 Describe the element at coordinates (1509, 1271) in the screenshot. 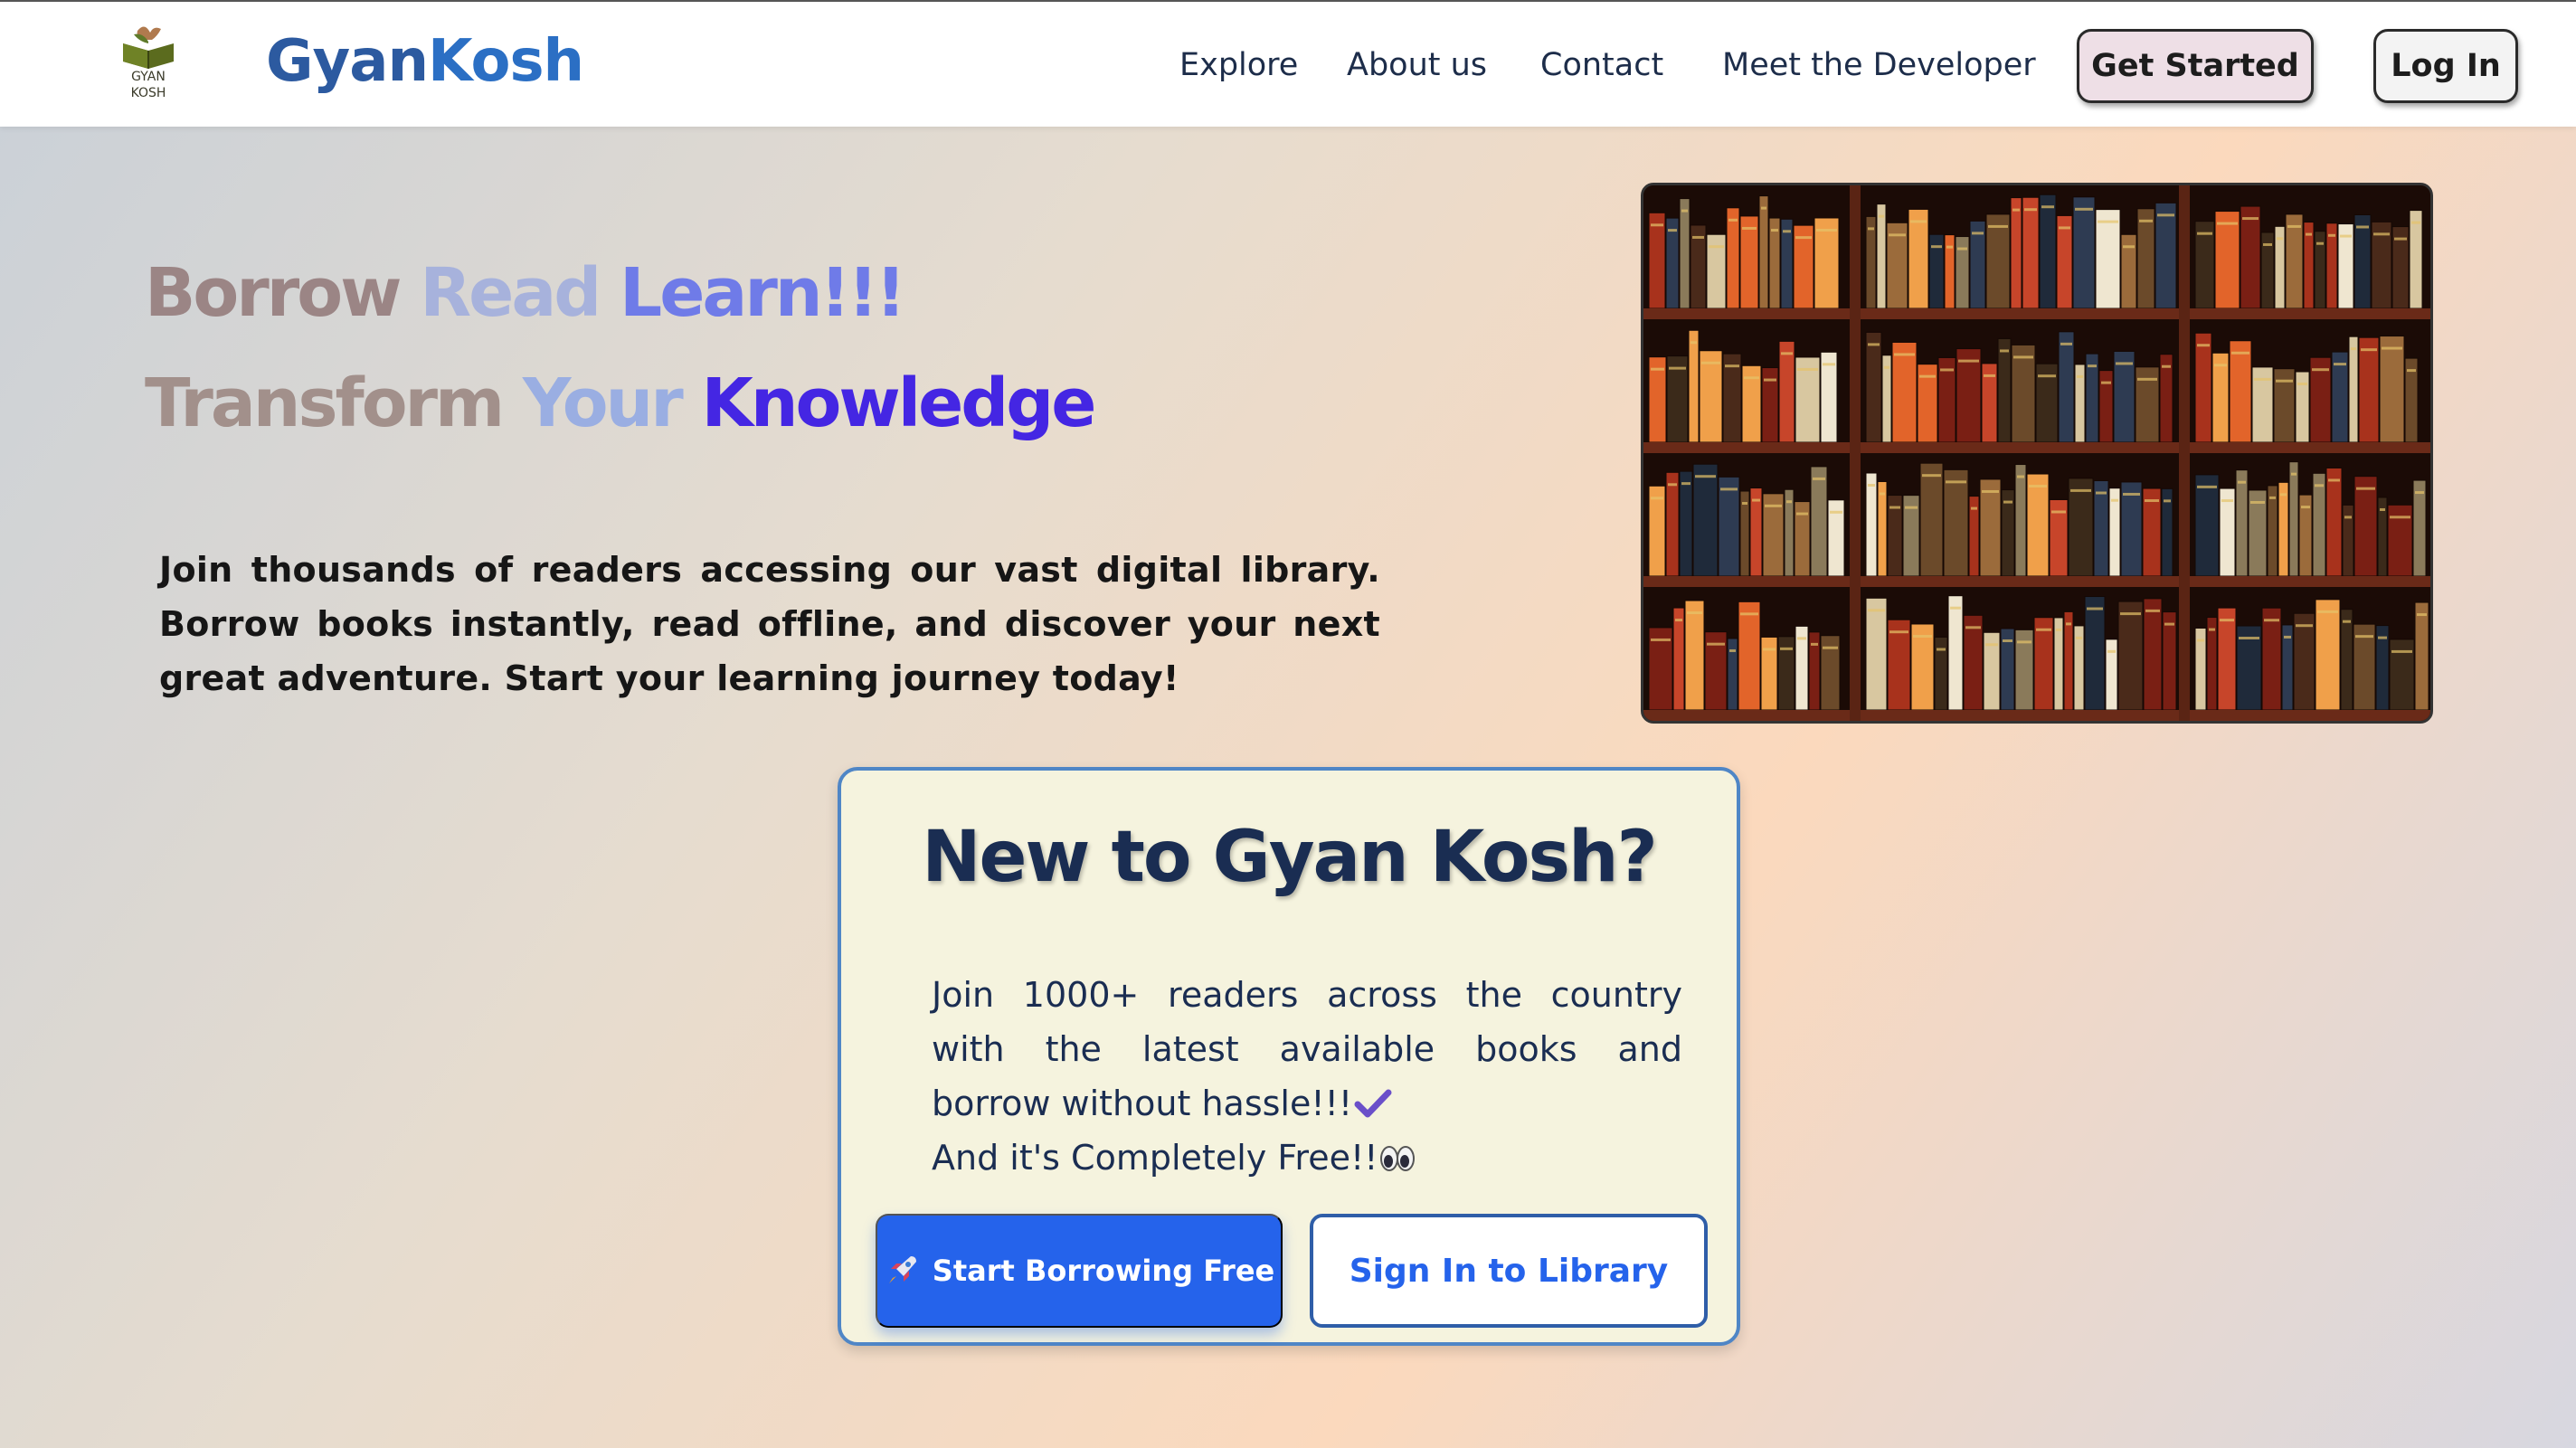

I see `sign-in-library-button: Sign In to Library` at that location.